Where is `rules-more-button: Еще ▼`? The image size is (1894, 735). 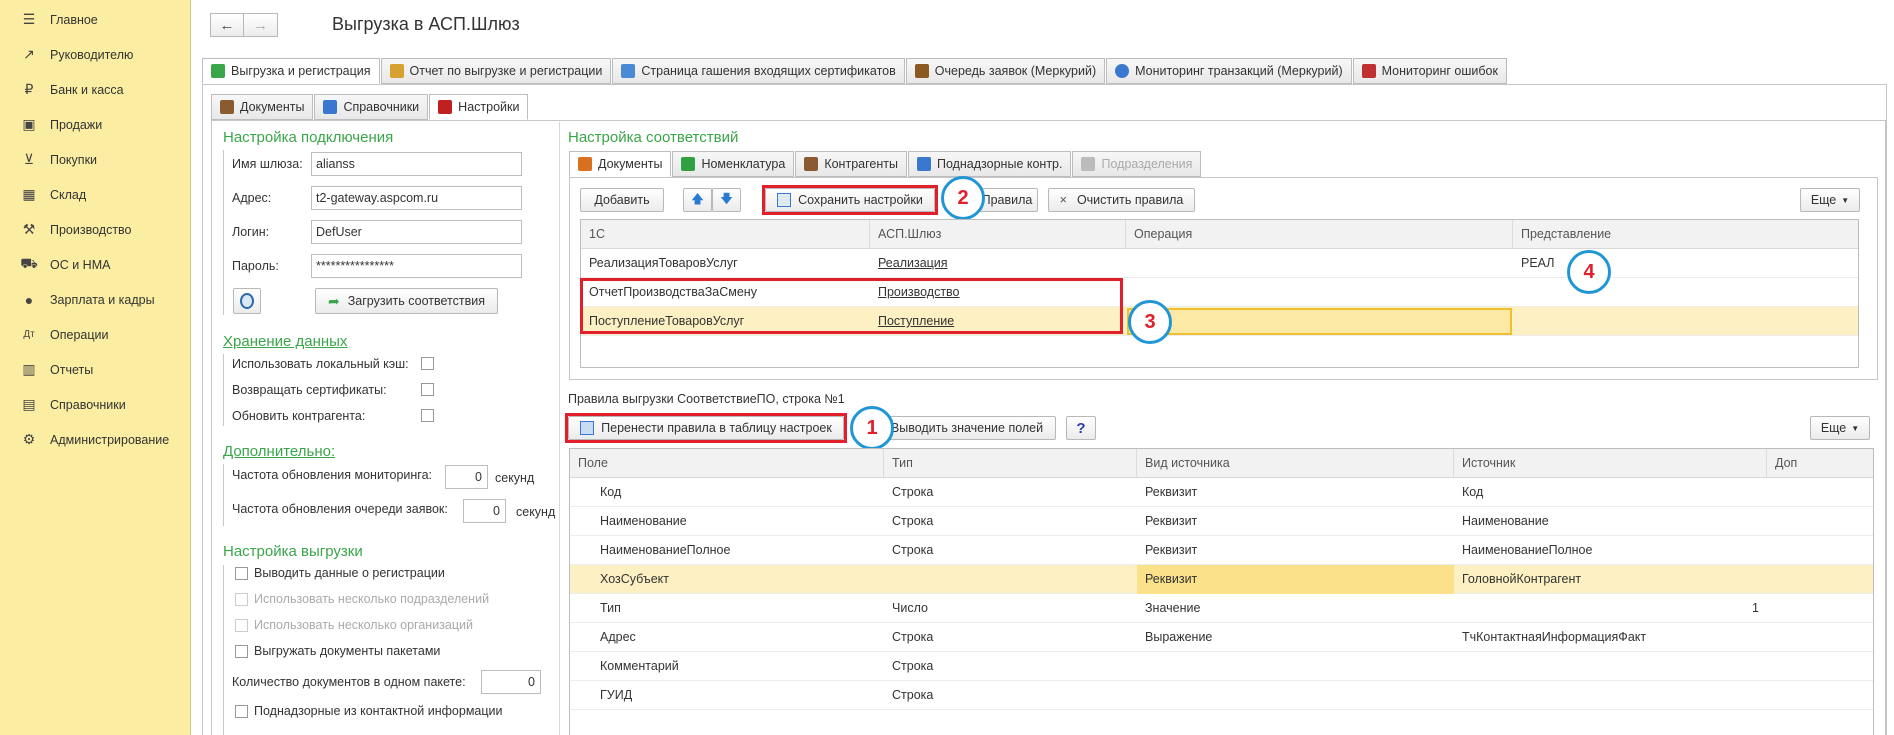 rules-more-button: Еще ▼ is located at coordinates (1840, 428).